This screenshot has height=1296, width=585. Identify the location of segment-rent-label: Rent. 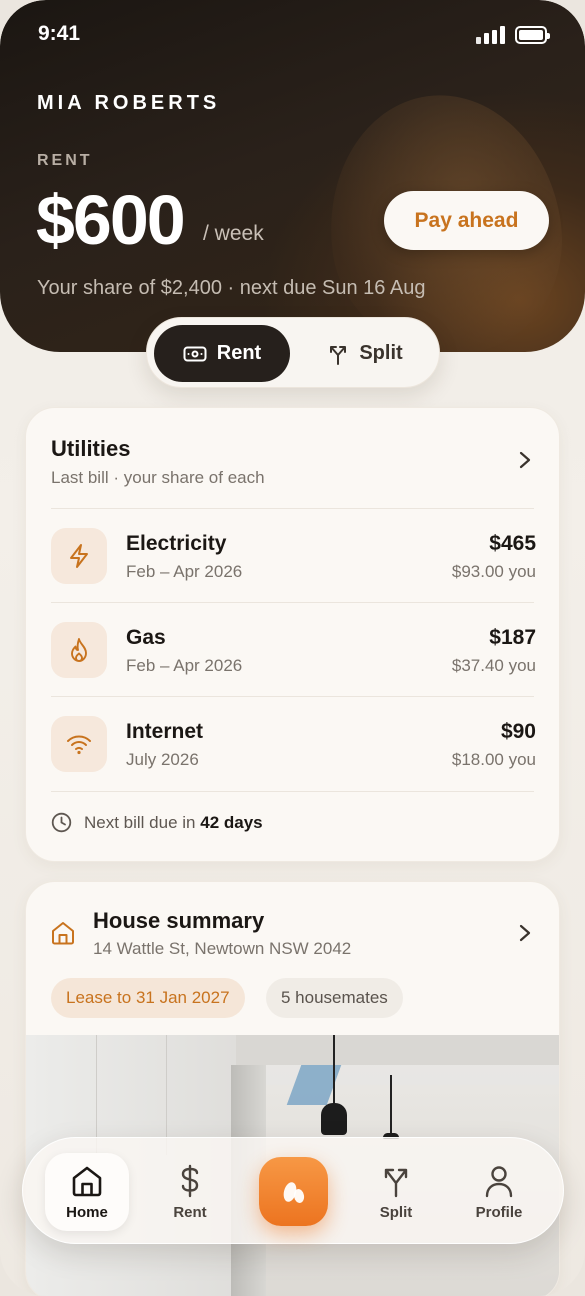
(239, 353).